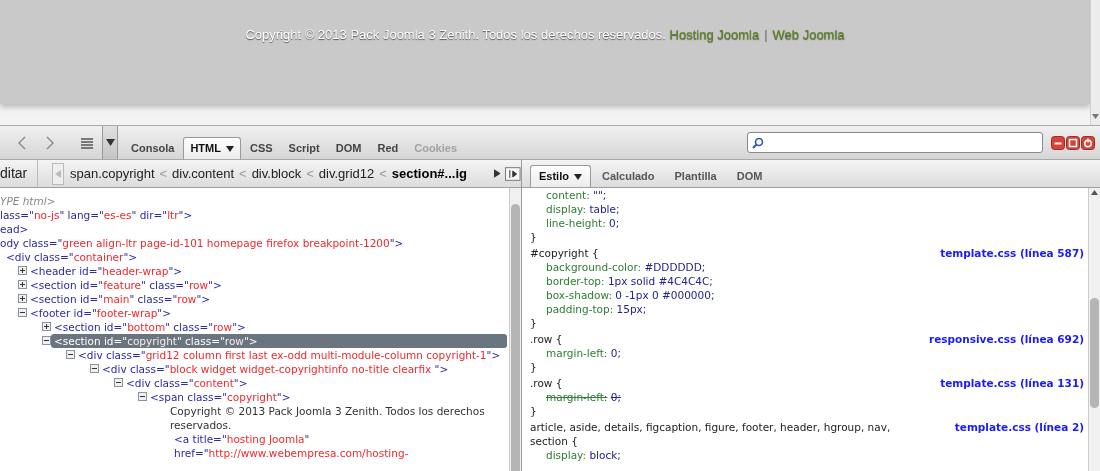 The width and height of the screenshot is (1100, 471). What do you see at coordinates (19, 173) in the screenshot?
I see `edit-button: ditar` at bounding box center [19, 173].